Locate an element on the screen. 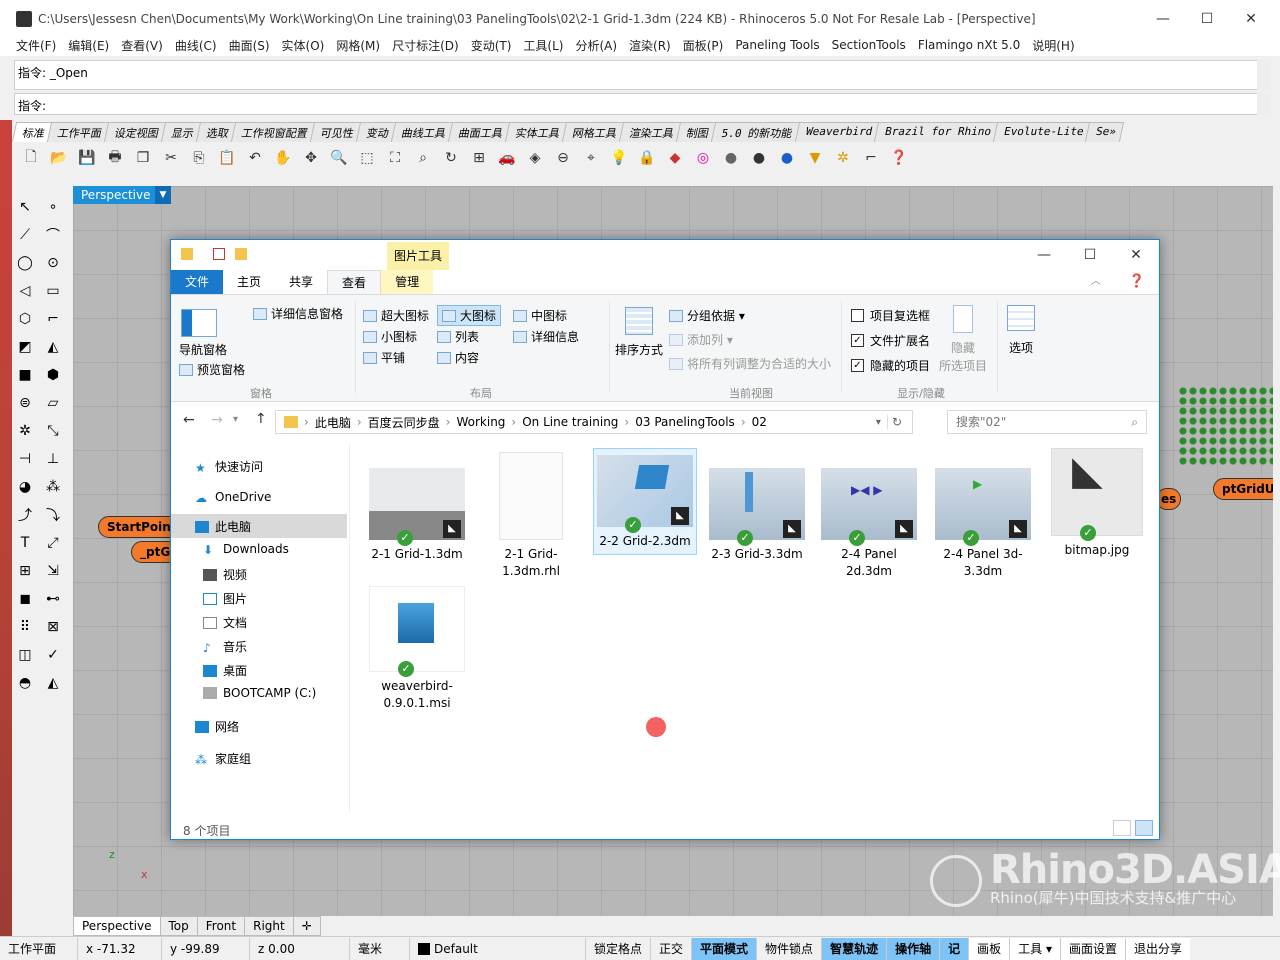 This screenshot has width=1280, height=960. dimension-icon: ⌐ is located at coordinates (871, 158).